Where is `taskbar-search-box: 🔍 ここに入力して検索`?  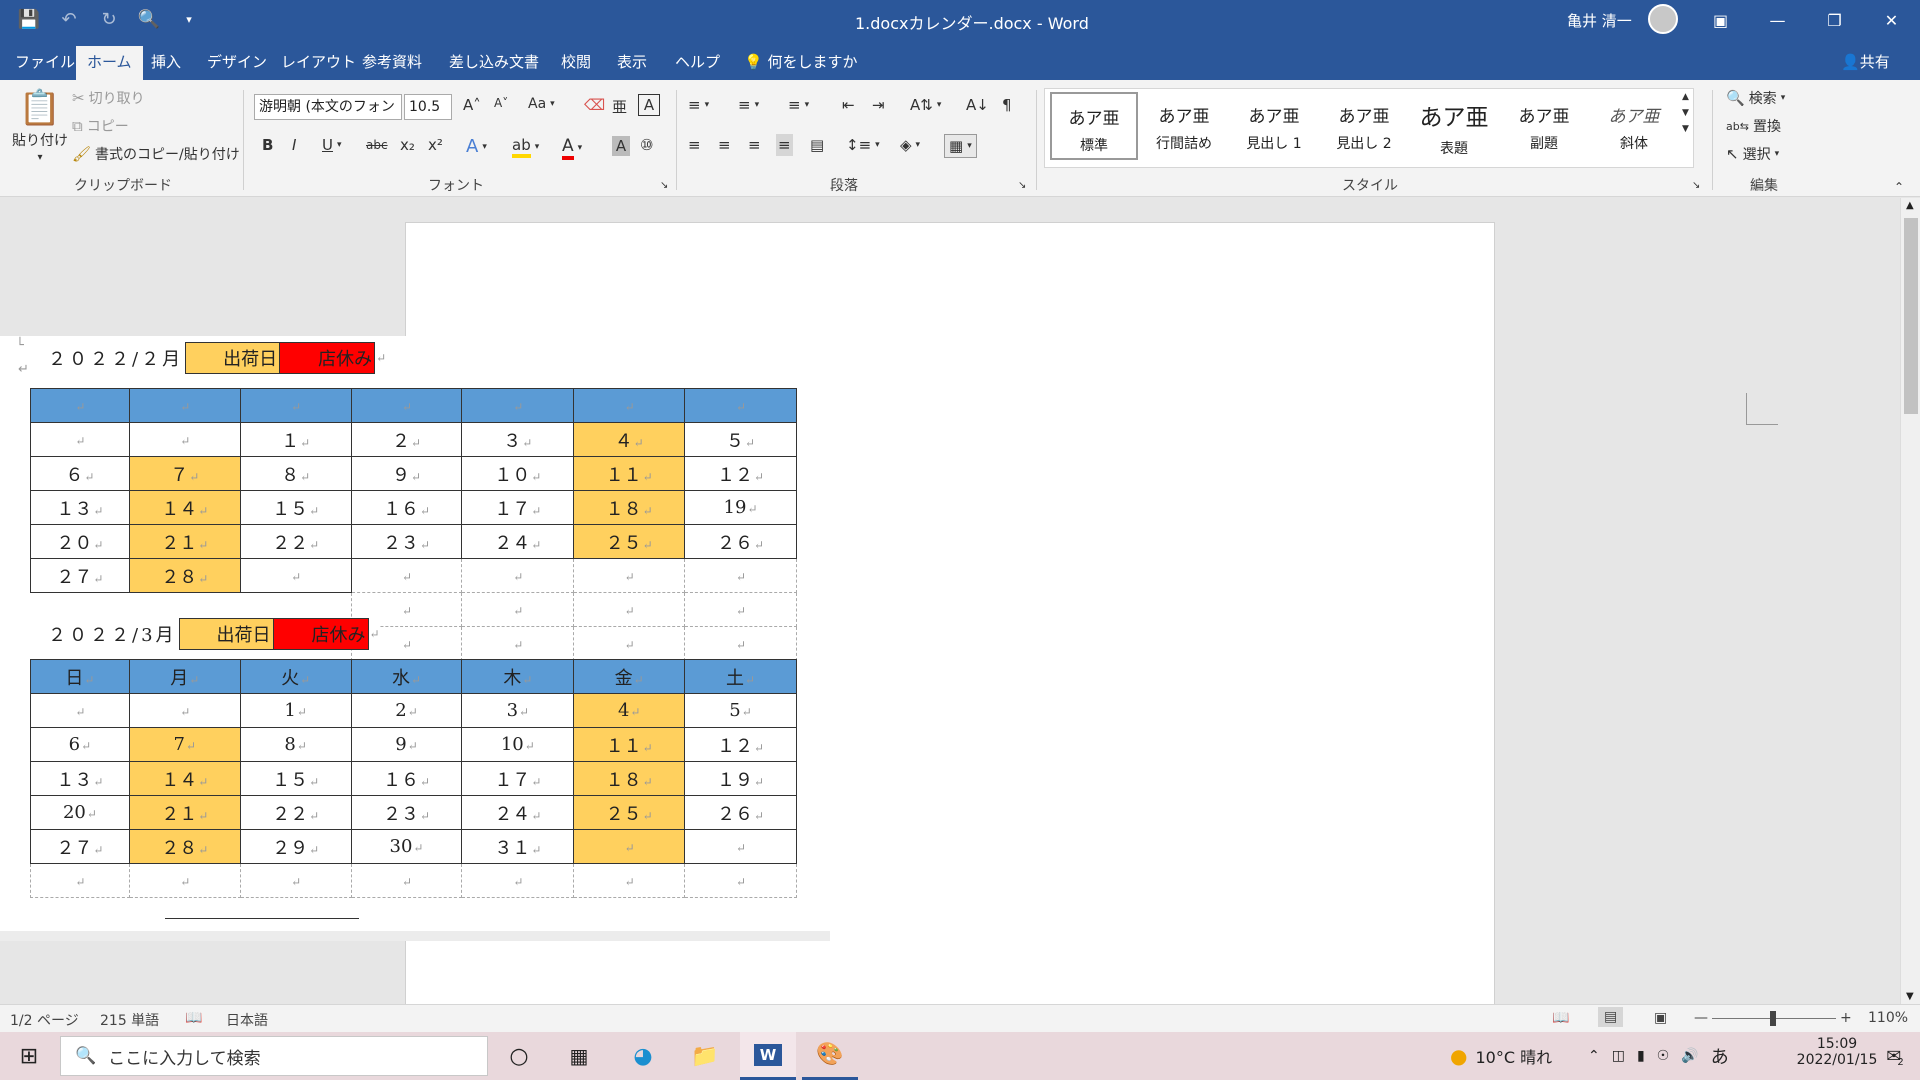
taskbar-search-box: 🔍 ここに入力して検索 is located at coordinates (274, 1056).